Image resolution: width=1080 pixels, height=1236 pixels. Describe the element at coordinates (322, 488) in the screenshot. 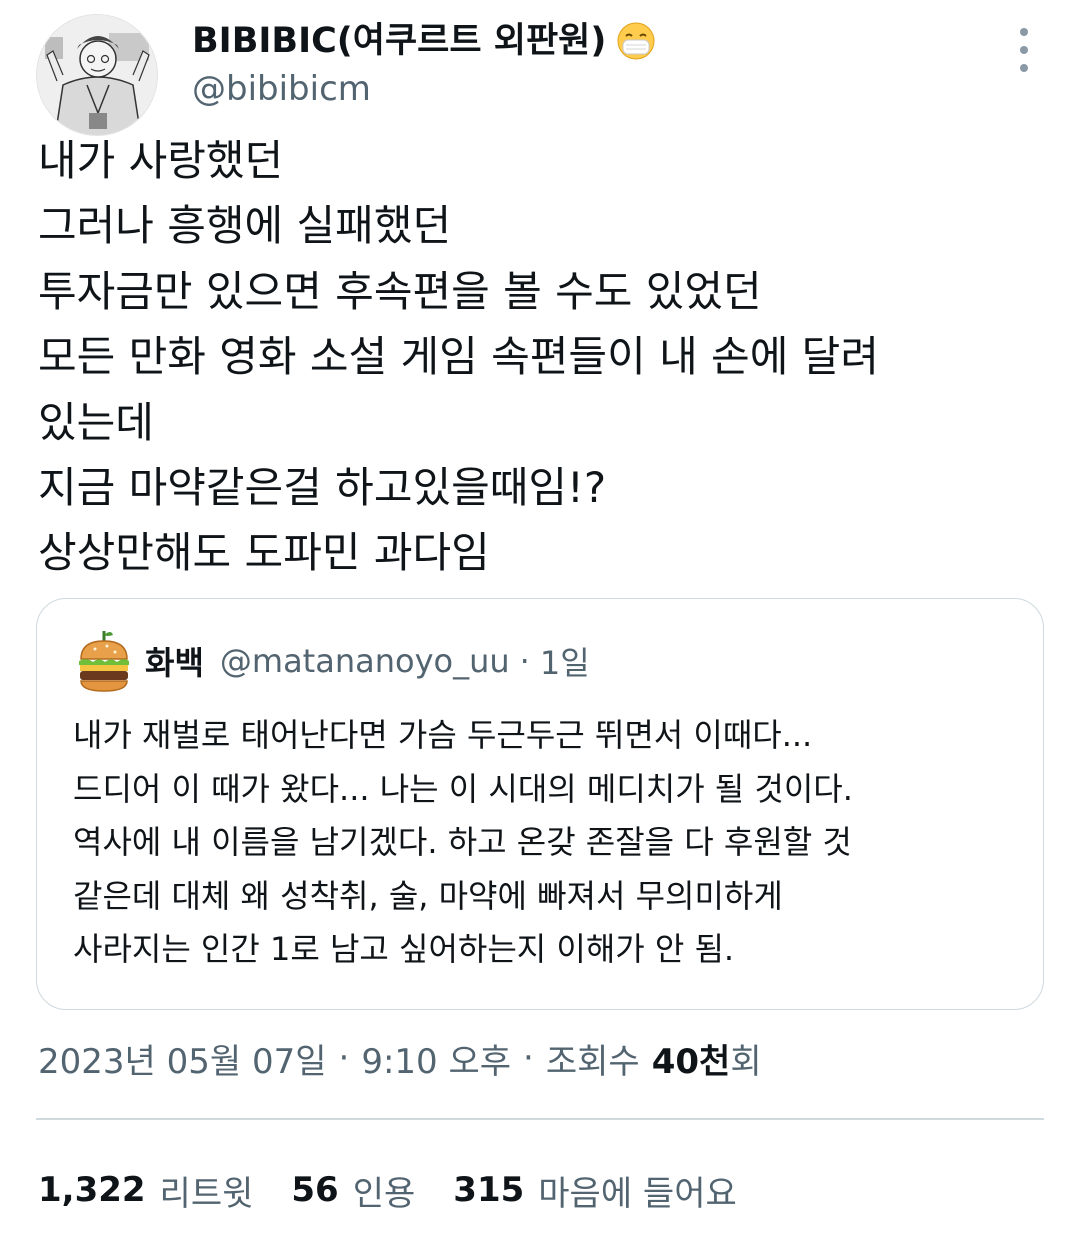

I see `tweet-line: 지금 마약같은걸 하고있을때임!?` at that location.